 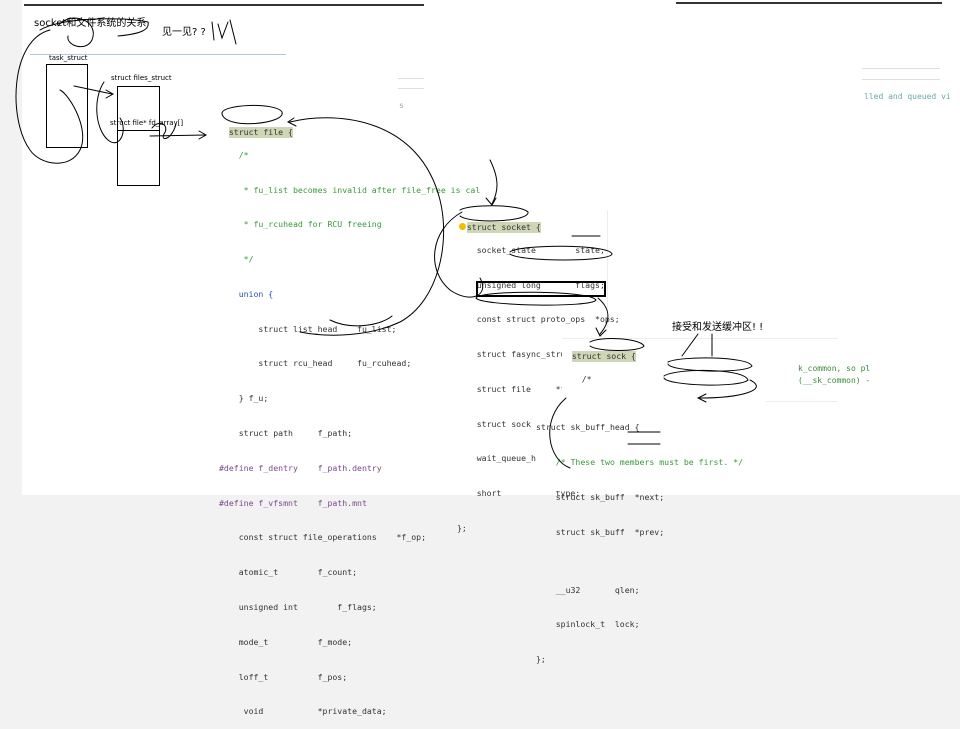 What do you see at coordinates (138, 136) in the screenshot?
I see `files-struct-box` at bounding box center [138, 136].